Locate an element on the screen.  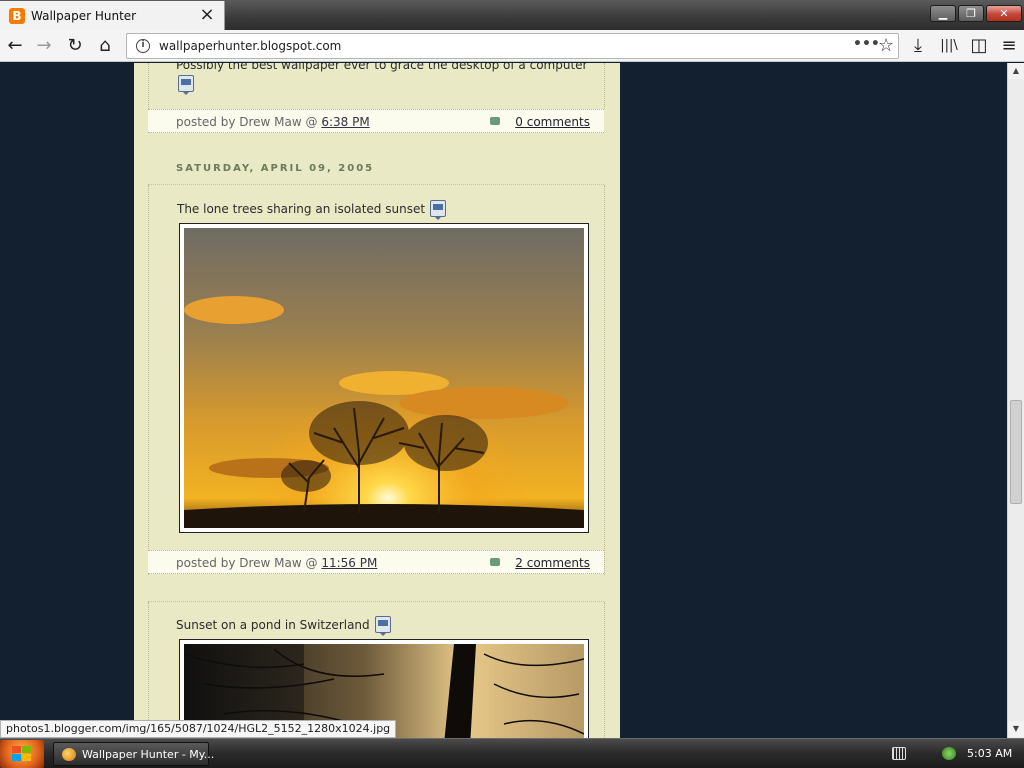
taskbar: Wallpaper Hunter - My... 5:03 AM is located at coordinates (512, 753).